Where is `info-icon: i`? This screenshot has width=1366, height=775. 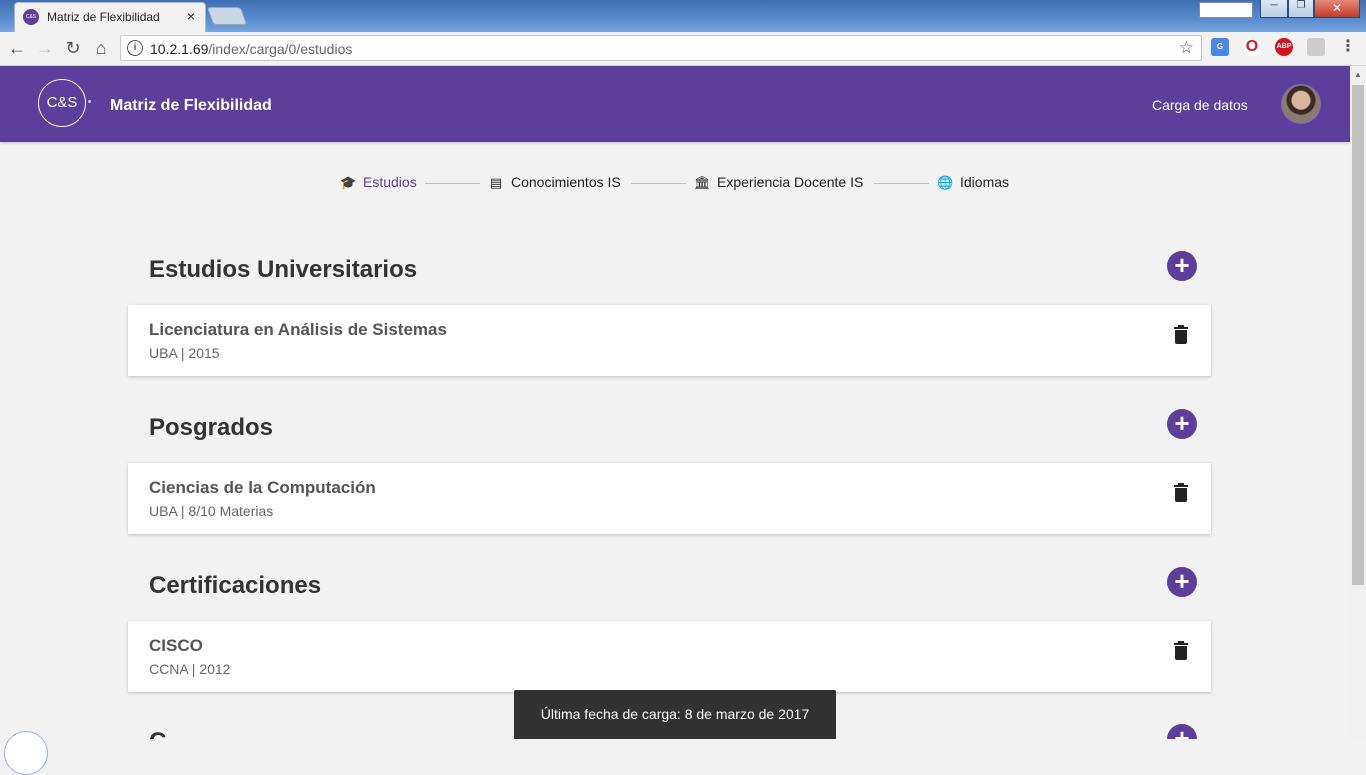
info-icon: i is located at coordinates (135, 48).